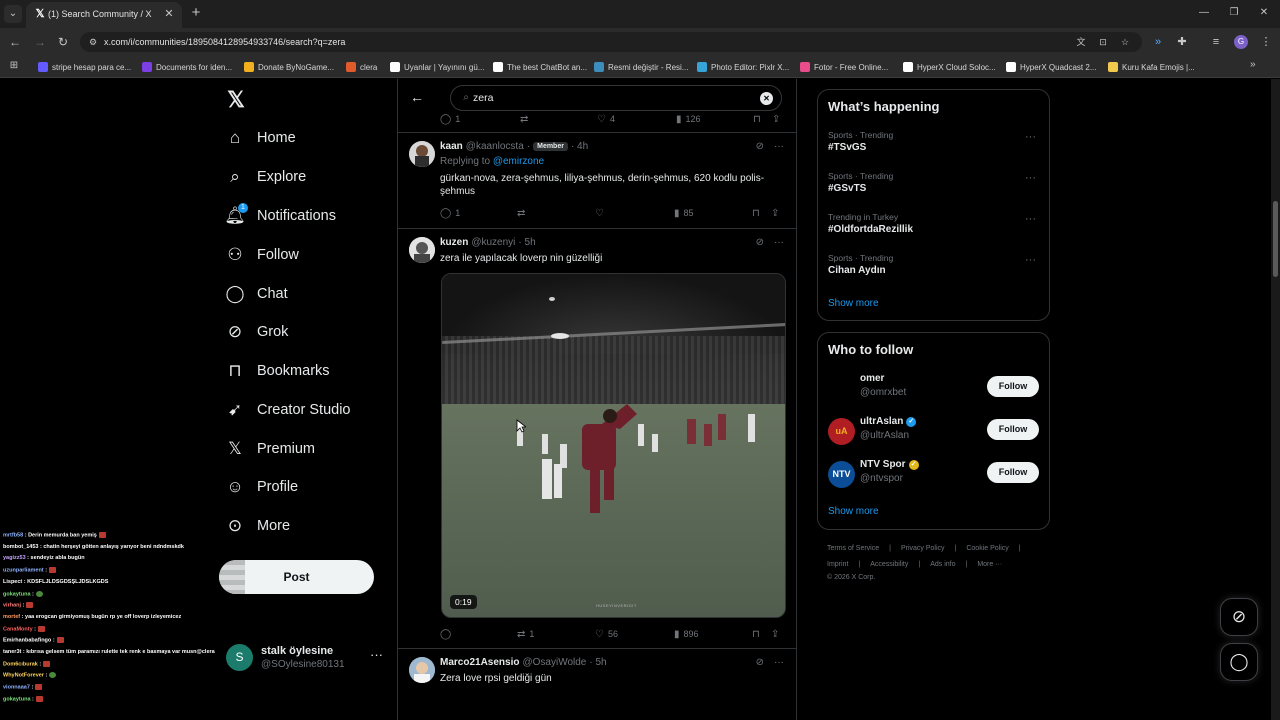 The width and height of the screenshot is (1280, 720). I want to click on window-close-button: ✕, so click(1264, 13).